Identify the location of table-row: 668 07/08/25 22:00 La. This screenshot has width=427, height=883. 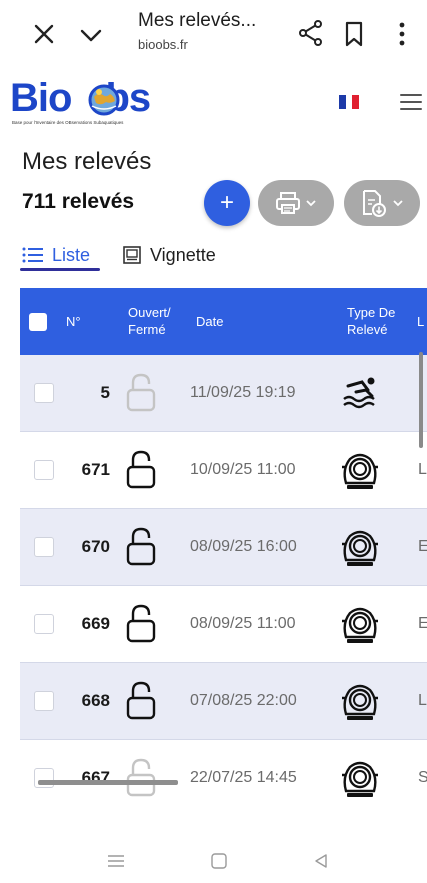
(223, 701).